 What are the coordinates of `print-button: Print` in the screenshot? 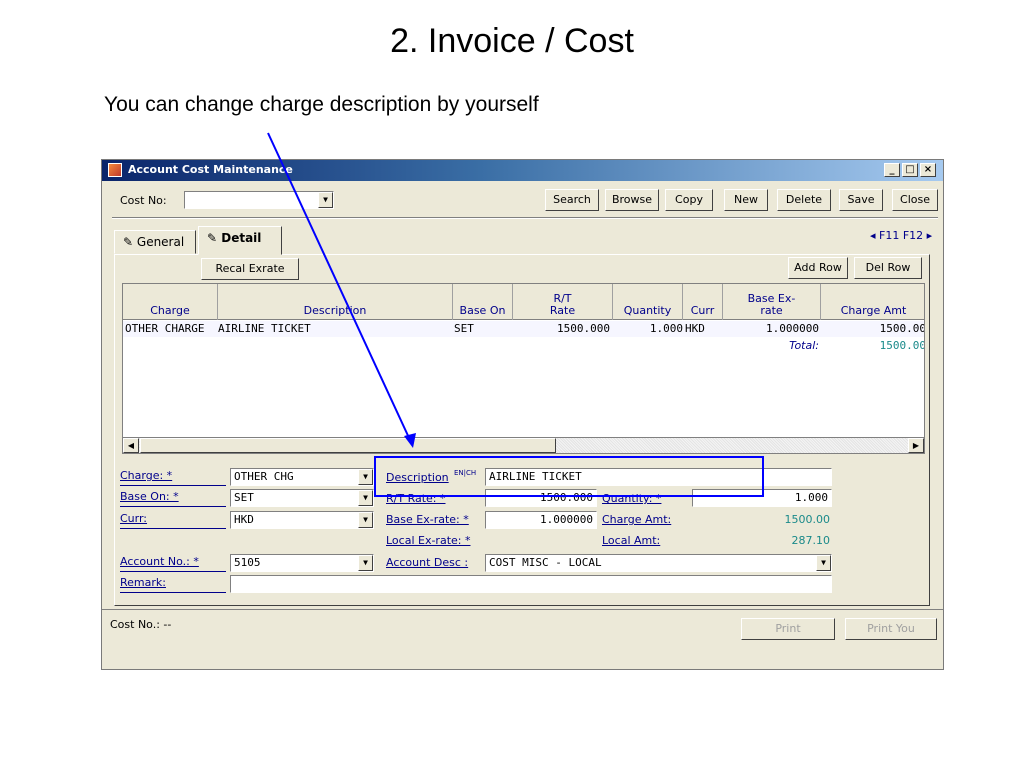 It's located at (788, 629).